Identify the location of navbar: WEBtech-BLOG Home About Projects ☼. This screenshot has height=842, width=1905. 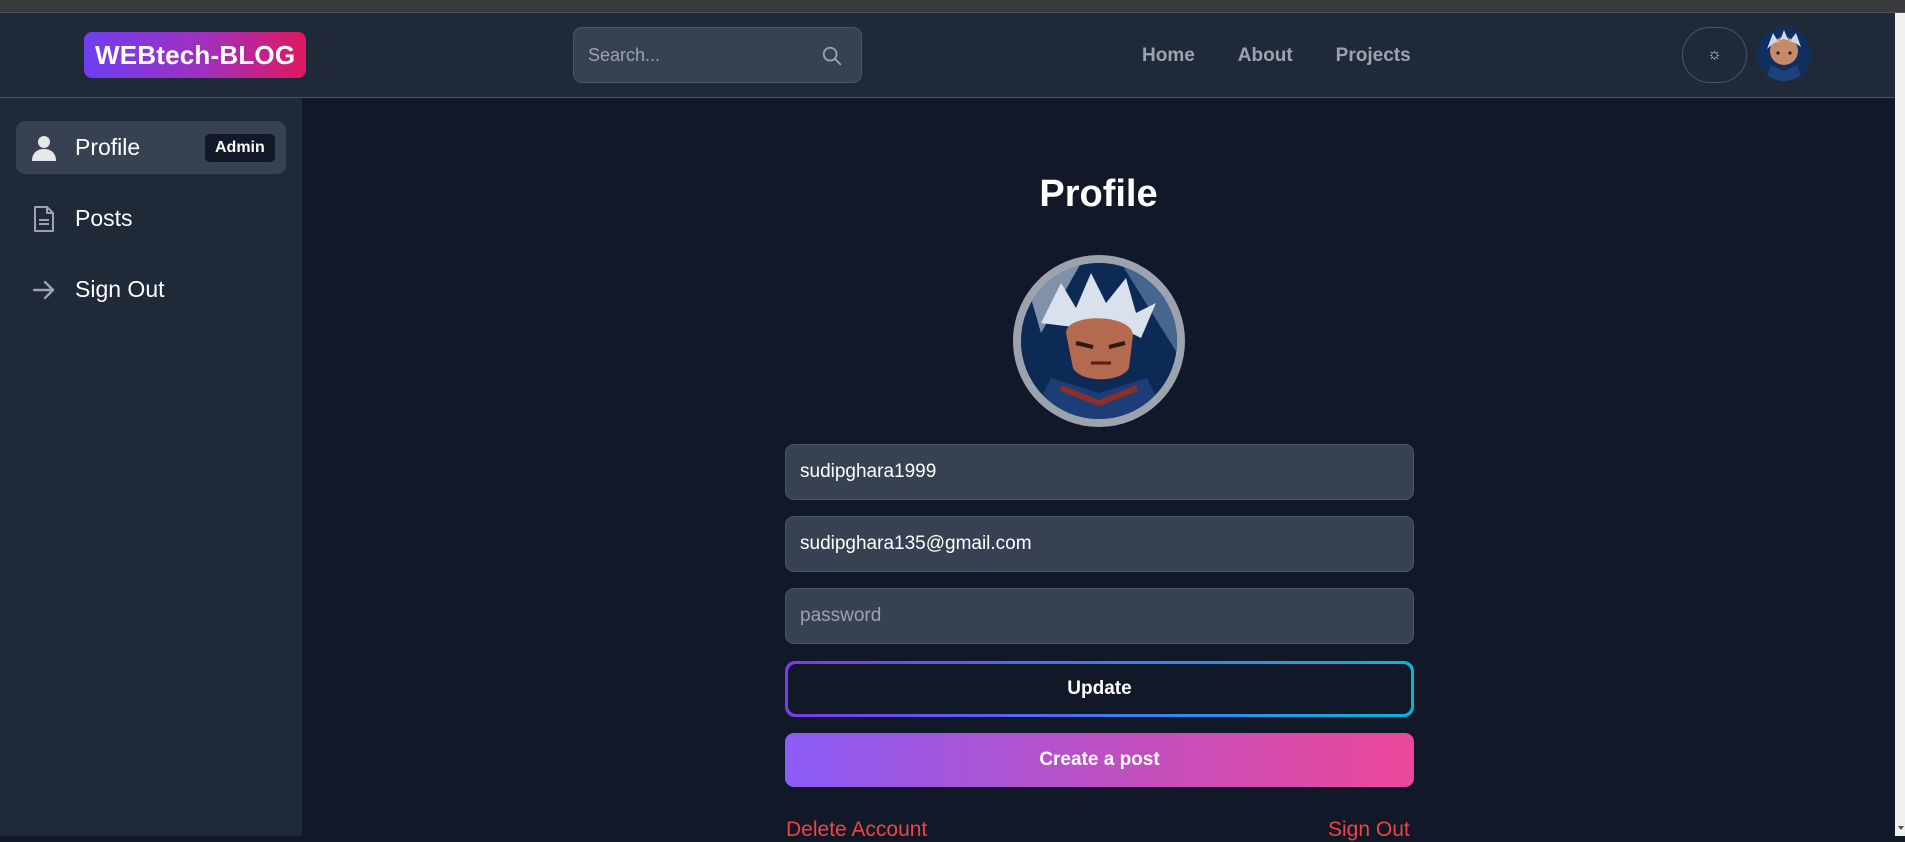
(947, 55).